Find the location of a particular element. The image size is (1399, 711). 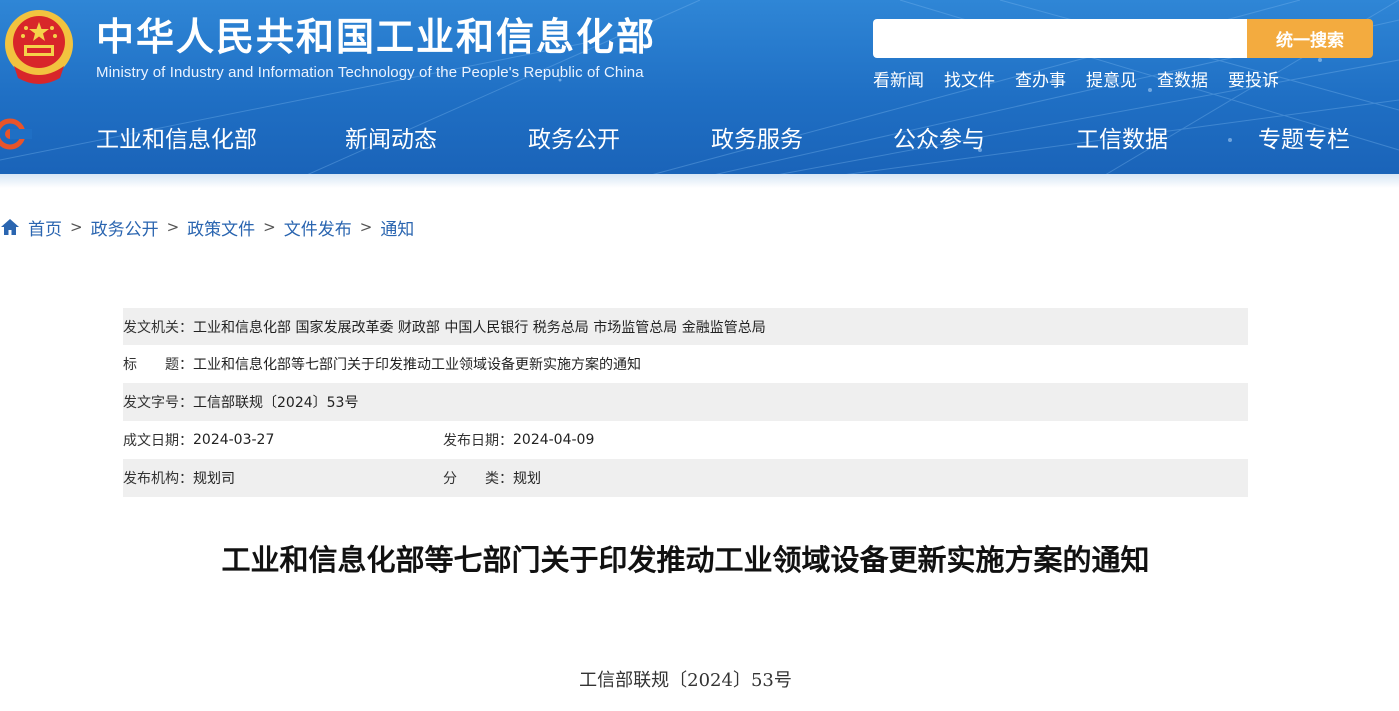

breadcrumb-gov-affairs: 政务公开 is located at coordinates (125, 227).